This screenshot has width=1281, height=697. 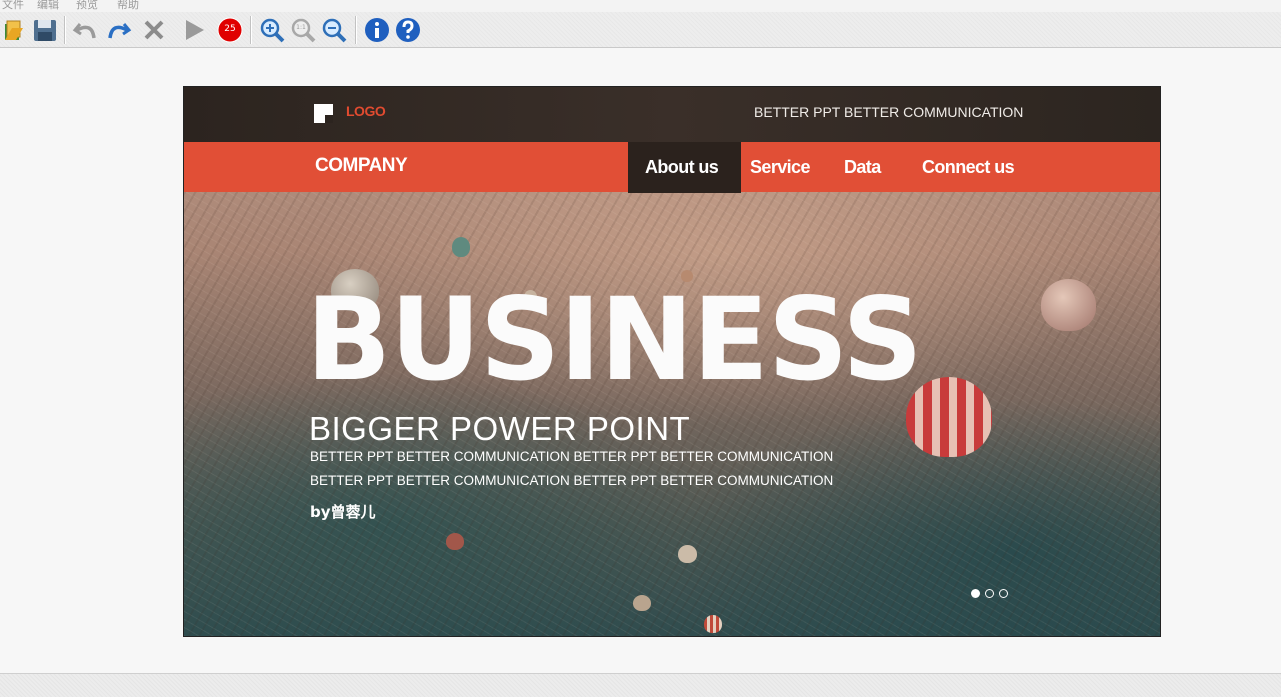 I want to click on menu-preview: 预览, so click(x=87, y=6).